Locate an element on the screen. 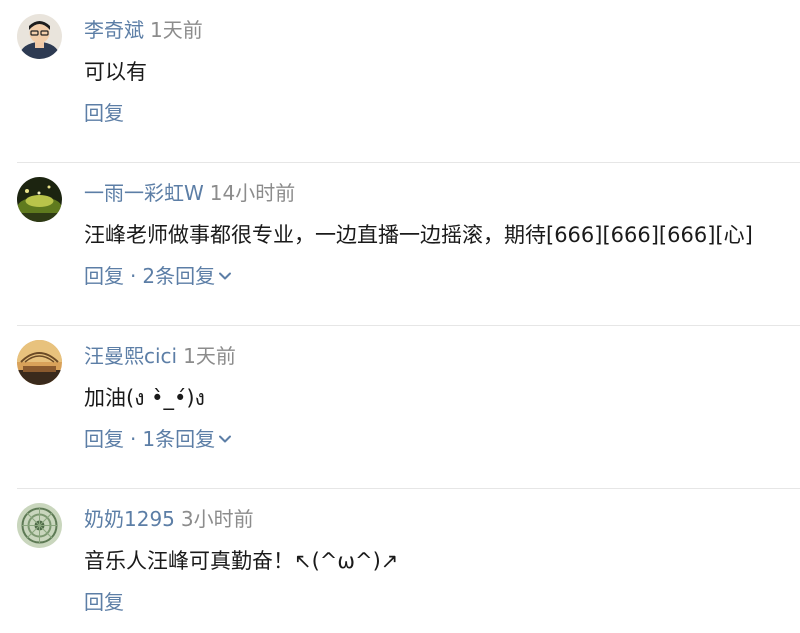 The height and width of the screenshot is (633, 800). timestamp: 14小时前 is located at coordinates (252, 193).